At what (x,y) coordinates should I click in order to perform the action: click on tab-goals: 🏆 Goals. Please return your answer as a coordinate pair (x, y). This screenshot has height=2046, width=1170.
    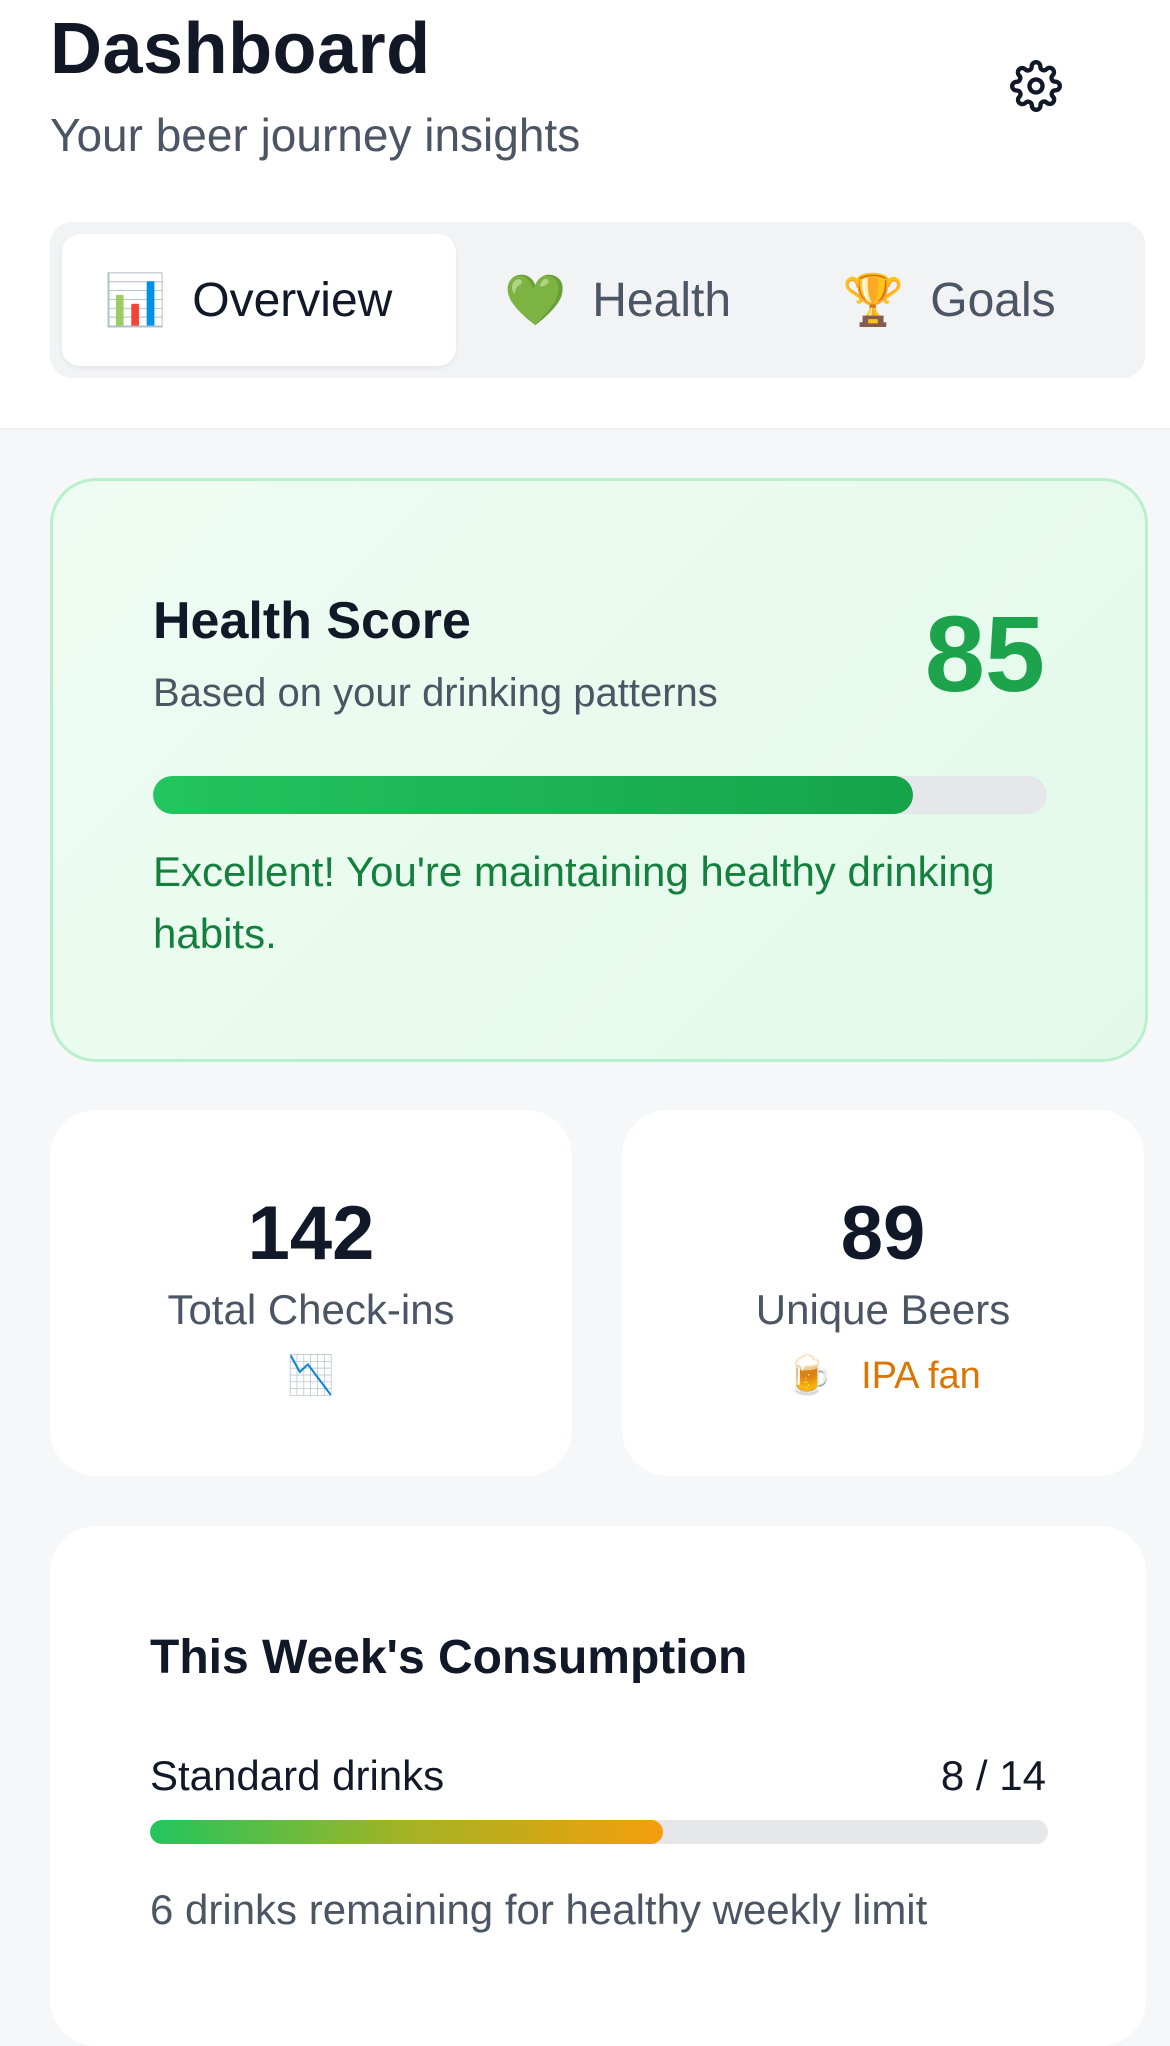
    Looking at the image, I should click on (992, 300).